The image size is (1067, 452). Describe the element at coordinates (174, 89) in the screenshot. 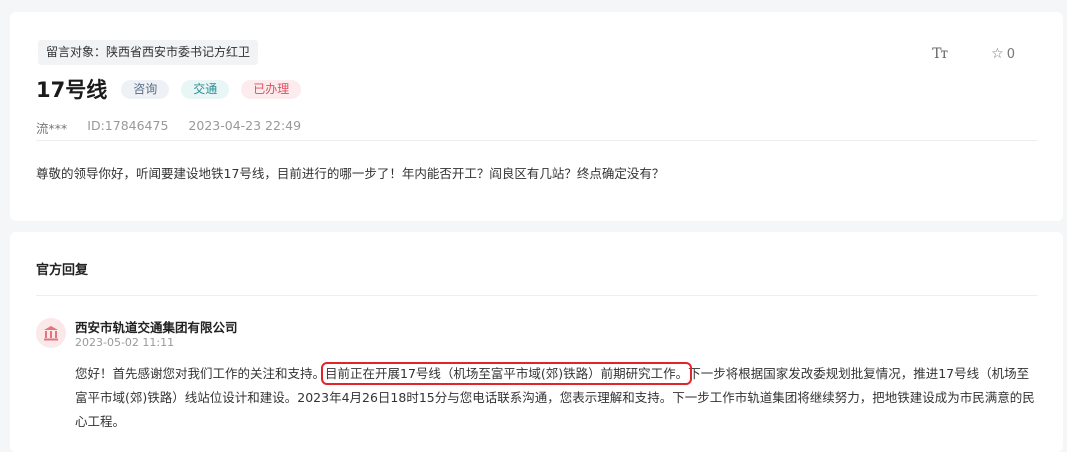

I see `title-row: 17号线 咨询 交通 已办理` at that location.